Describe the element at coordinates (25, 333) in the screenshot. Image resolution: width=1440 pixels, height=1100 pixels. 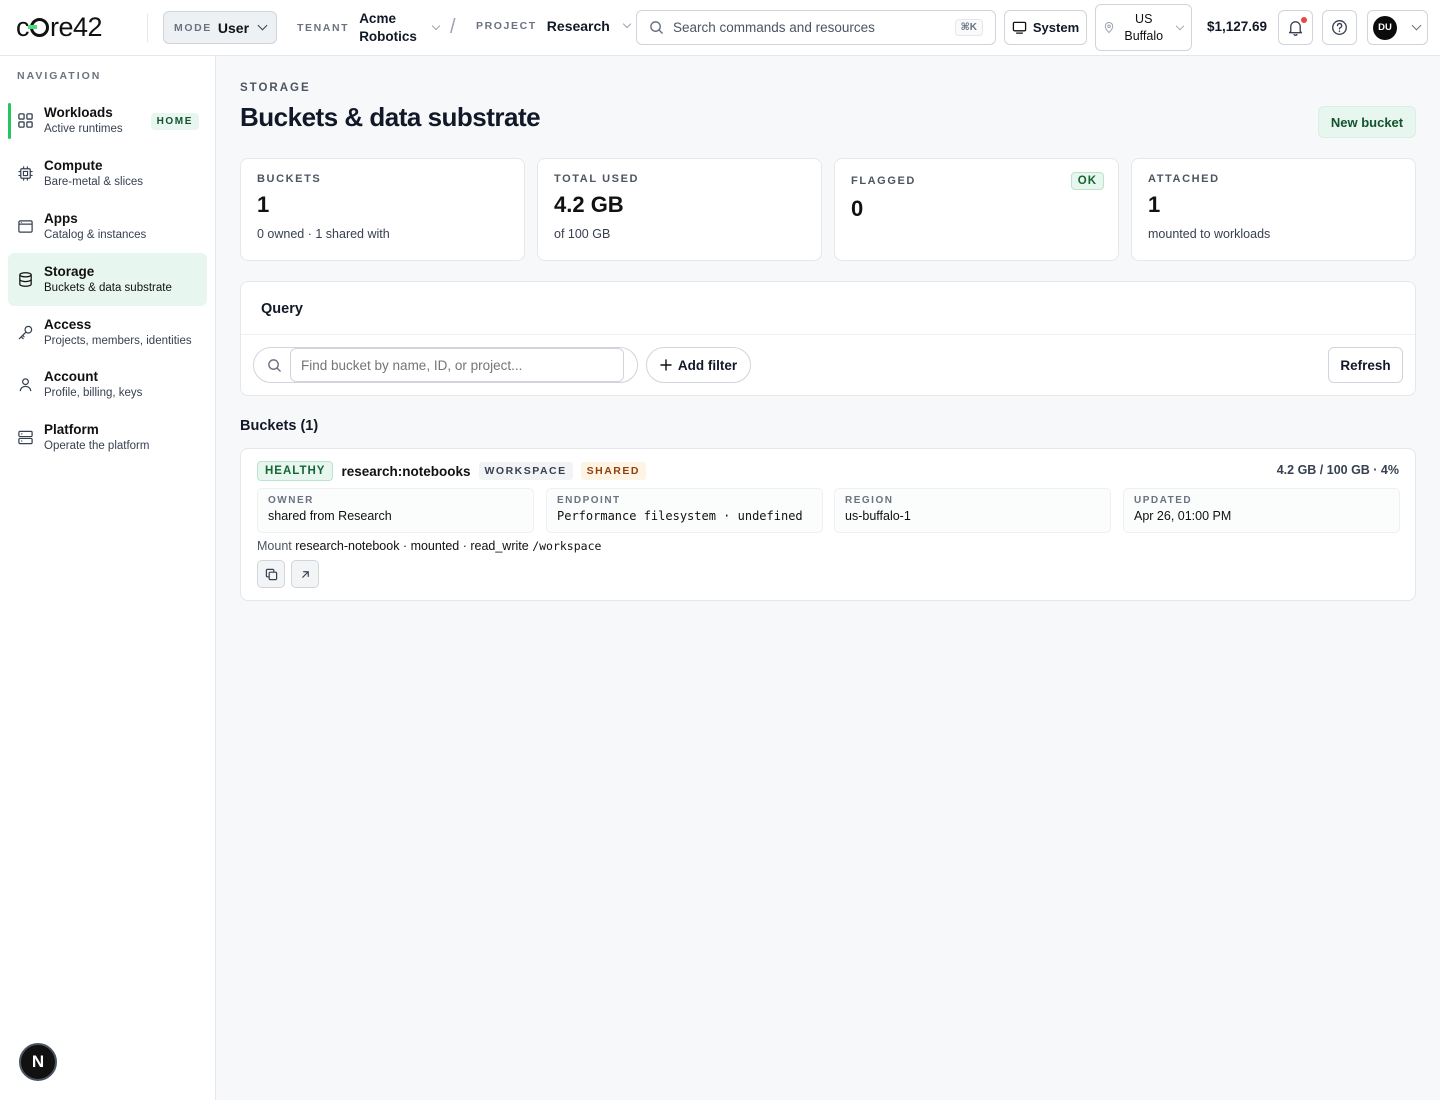
I see `key-icon` at that location.